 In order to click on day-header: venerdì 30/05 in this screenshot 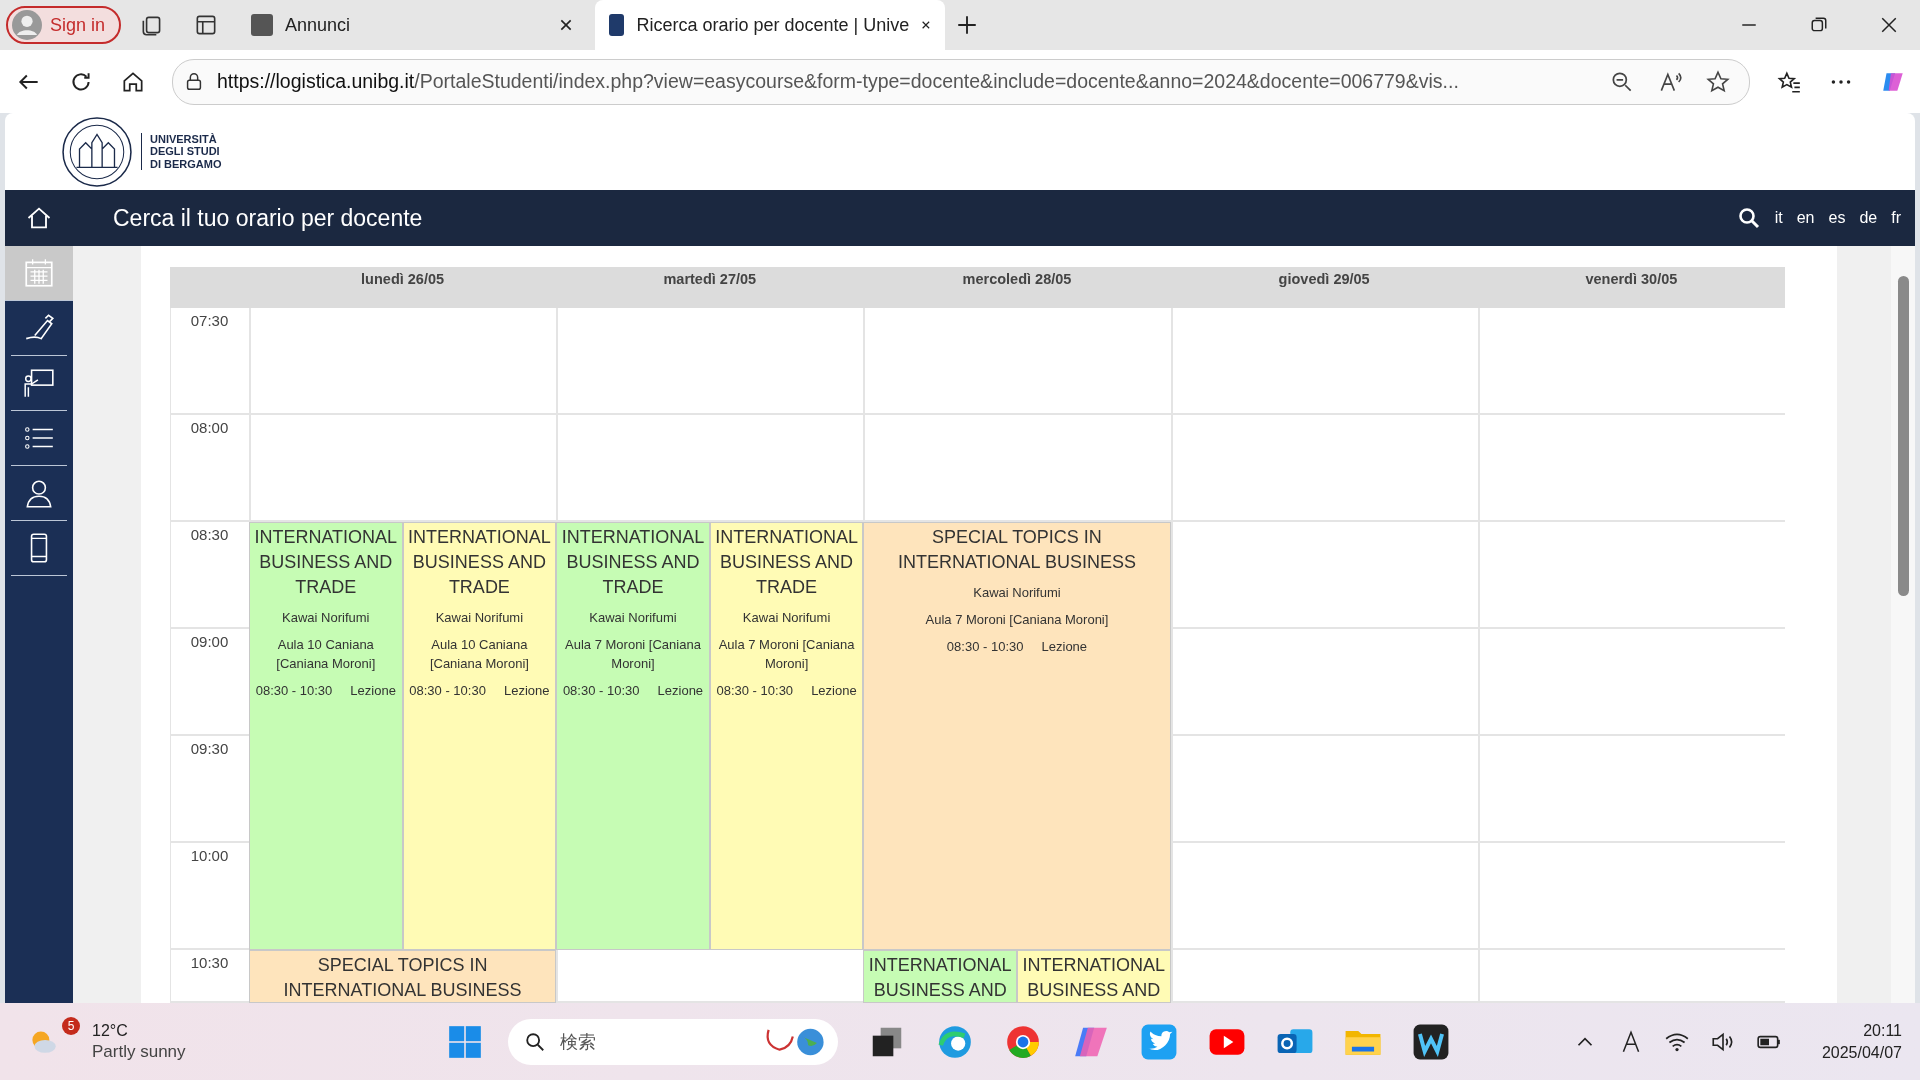, I will do `click(1631, 287)`.